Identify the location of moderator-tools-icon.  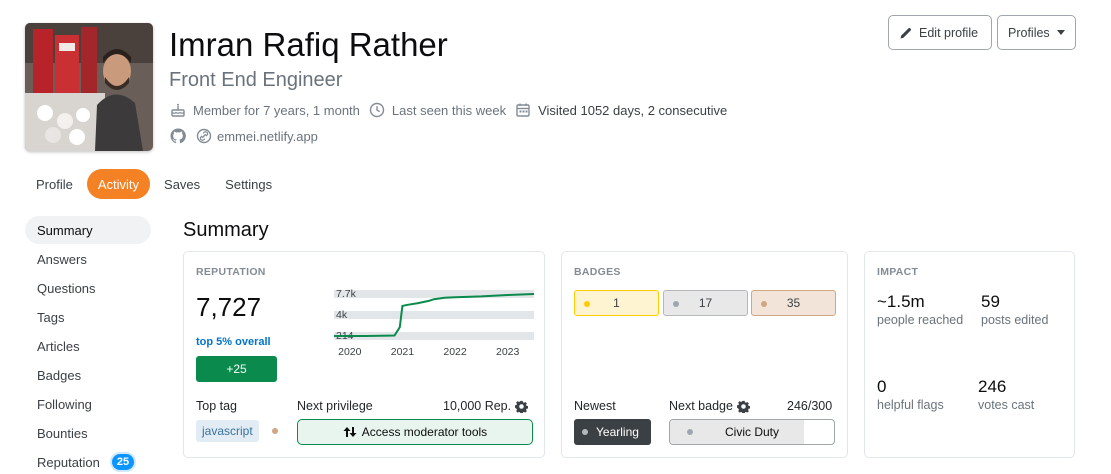
(350, 432).